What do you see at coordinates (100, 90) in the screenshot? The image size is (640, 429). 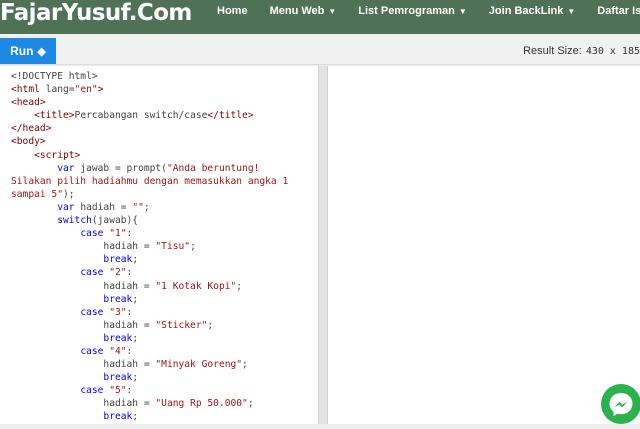 I see `code-token: >` at bounding box center [100, 90].